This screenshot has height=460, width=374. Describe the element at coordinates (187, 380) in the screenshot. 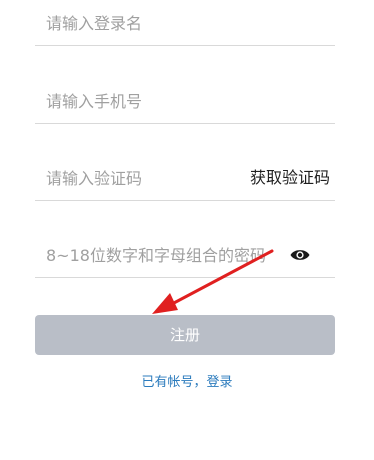

I see `login-link: 已有帐号，登录` at that location.